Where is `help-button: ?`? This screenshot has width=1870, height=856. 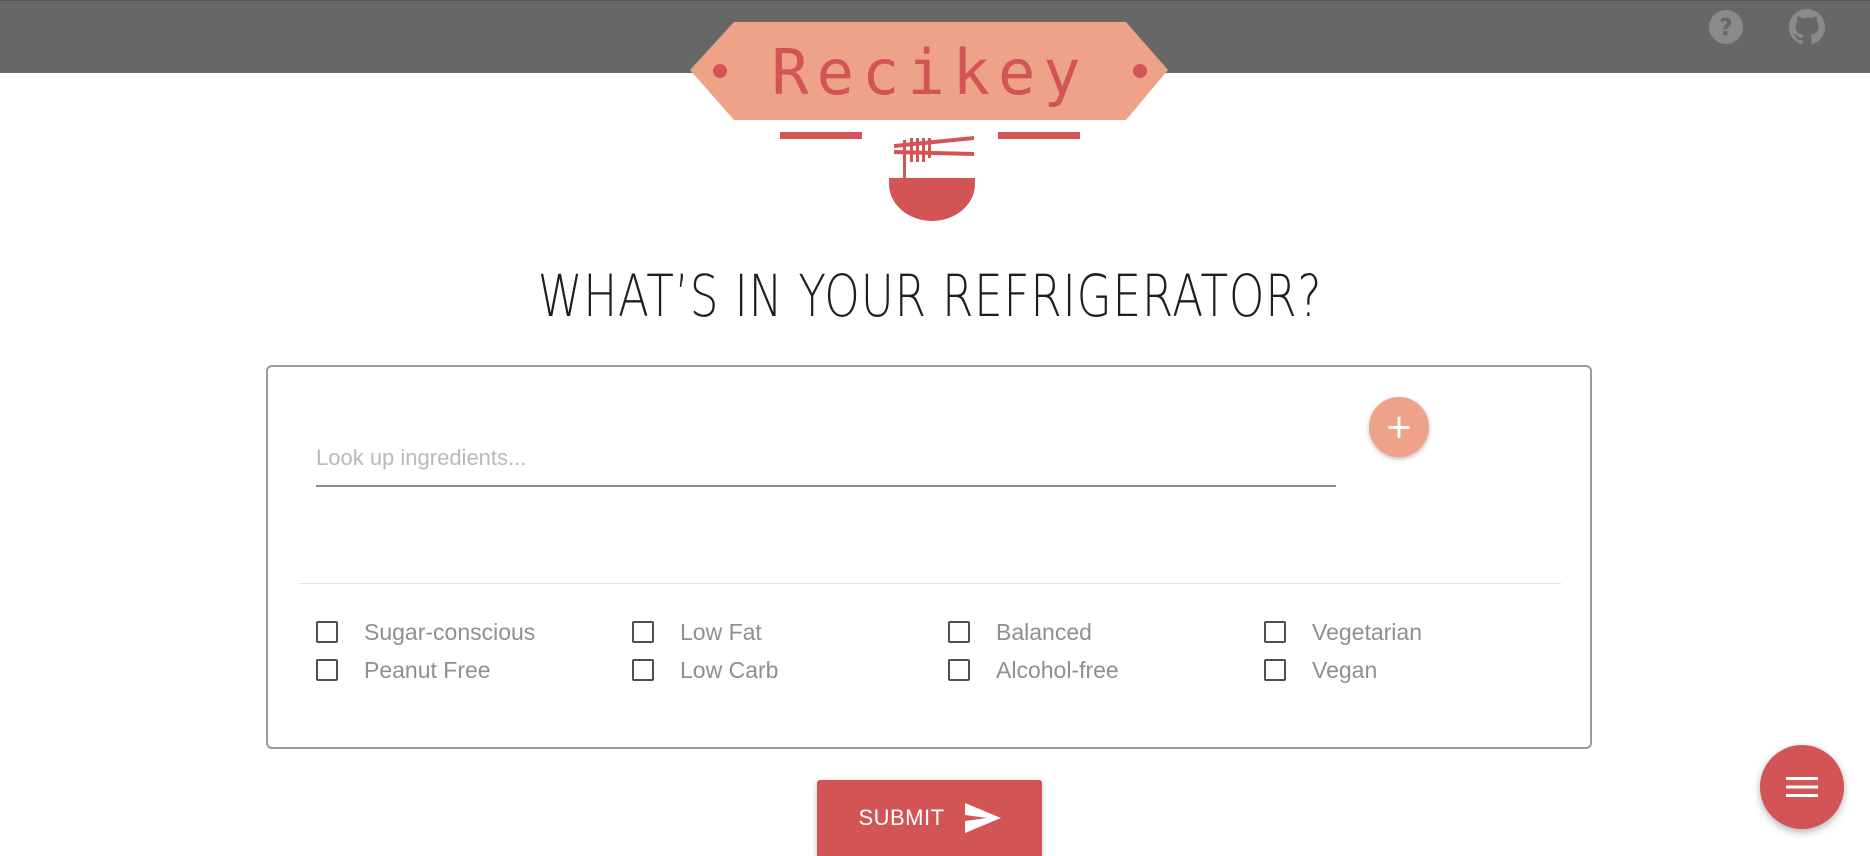
help-button: ? is located at coordinates (1726, 27).